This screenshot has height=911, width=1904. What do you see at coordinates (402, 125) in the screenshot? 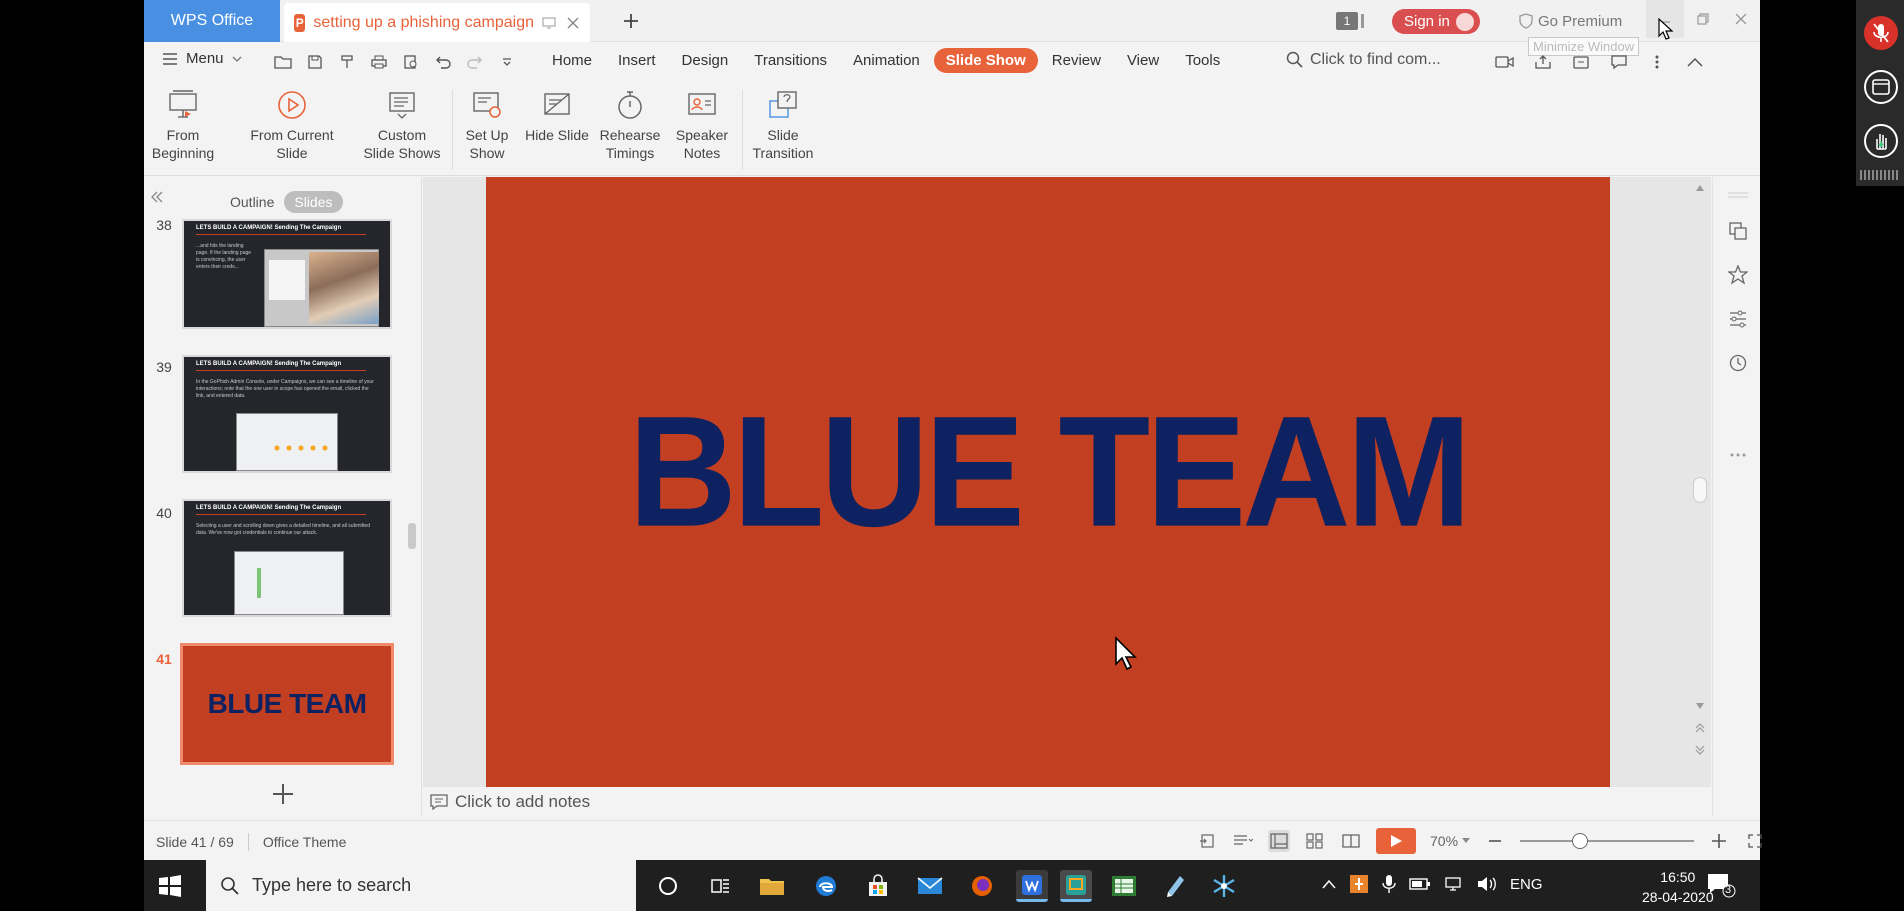
I see `custom-slide-shows-button: Custom Slide Shows` at bounding box center [402, 125].